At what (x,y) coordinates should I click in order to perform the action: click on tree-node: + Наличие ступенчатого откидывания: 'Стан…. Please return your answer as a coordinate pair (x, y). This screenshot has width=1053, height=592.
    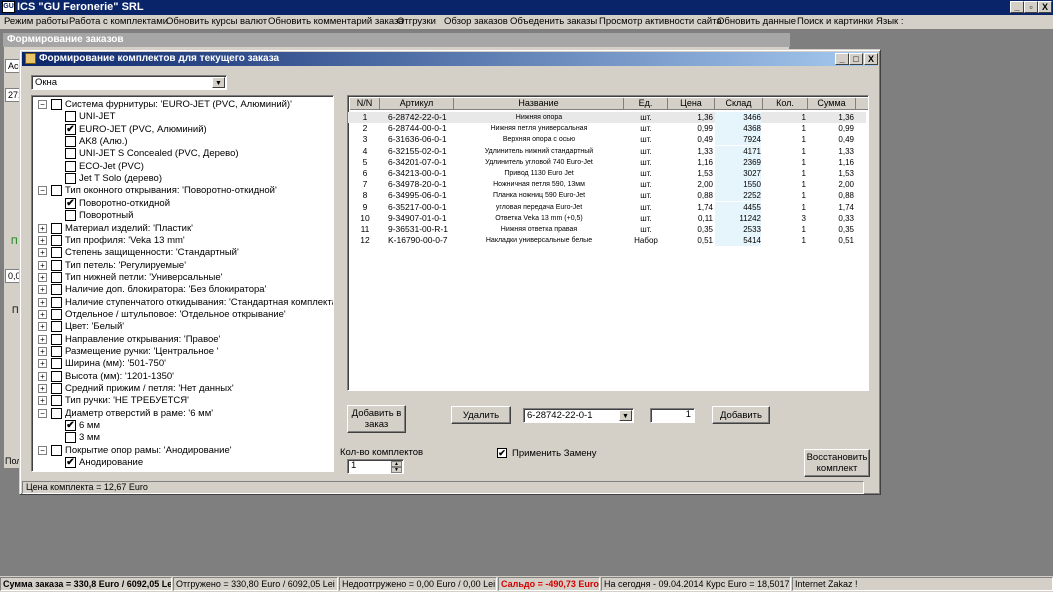
    Looking at the image, I should click on (182, 302).